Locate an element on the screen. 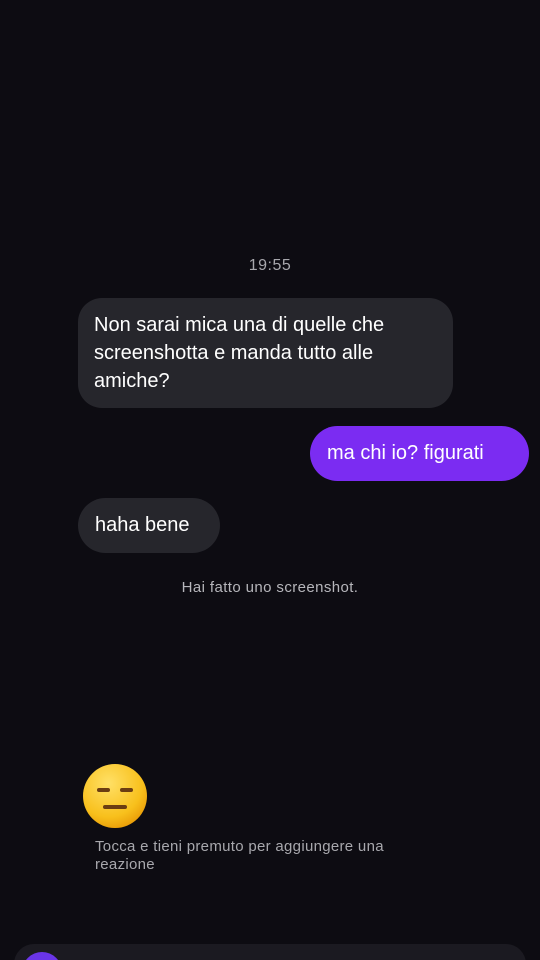 The height and width of the screenshot is (960, 540). sent-message-bubble: ma chi io? figurati is located at coordinates (419, 453).